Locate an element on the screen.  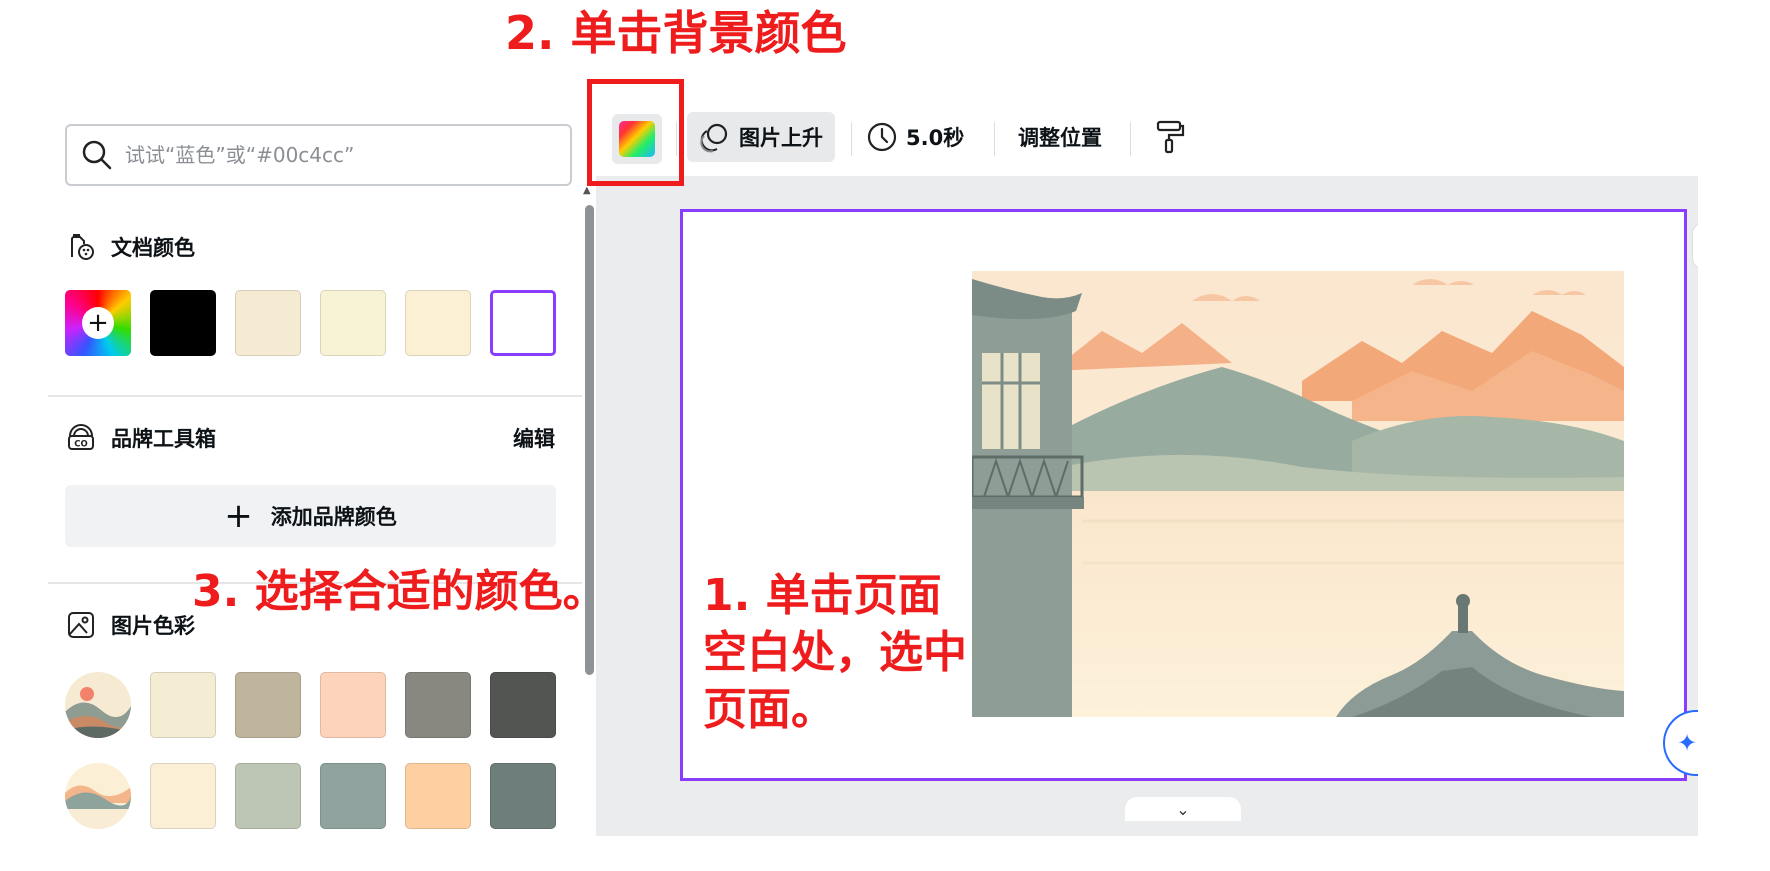
brand-kit-edit-link: 编辑 is located at coordinates (534, 438).